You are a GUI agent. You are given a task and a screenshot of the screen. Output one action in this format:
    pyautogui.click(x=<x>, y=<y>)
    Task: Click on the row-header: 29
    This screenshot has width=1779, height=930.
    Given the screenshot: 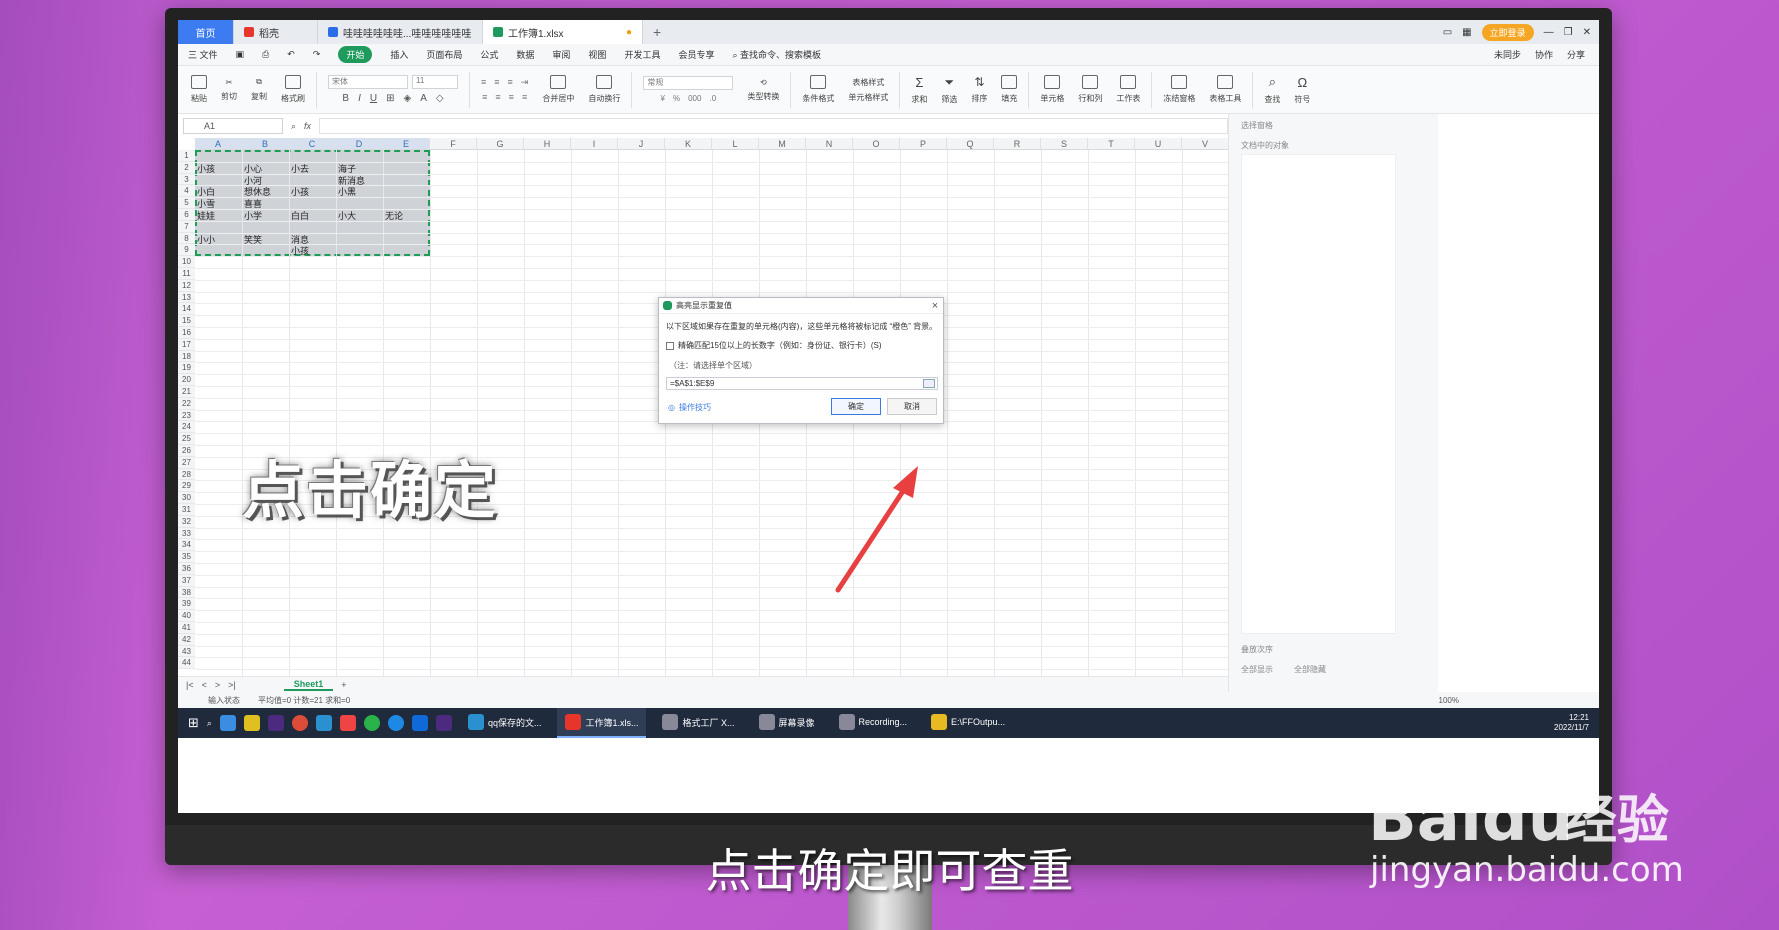 What is the action you would take?
    pyautogui.click(x=186, y=486)
    